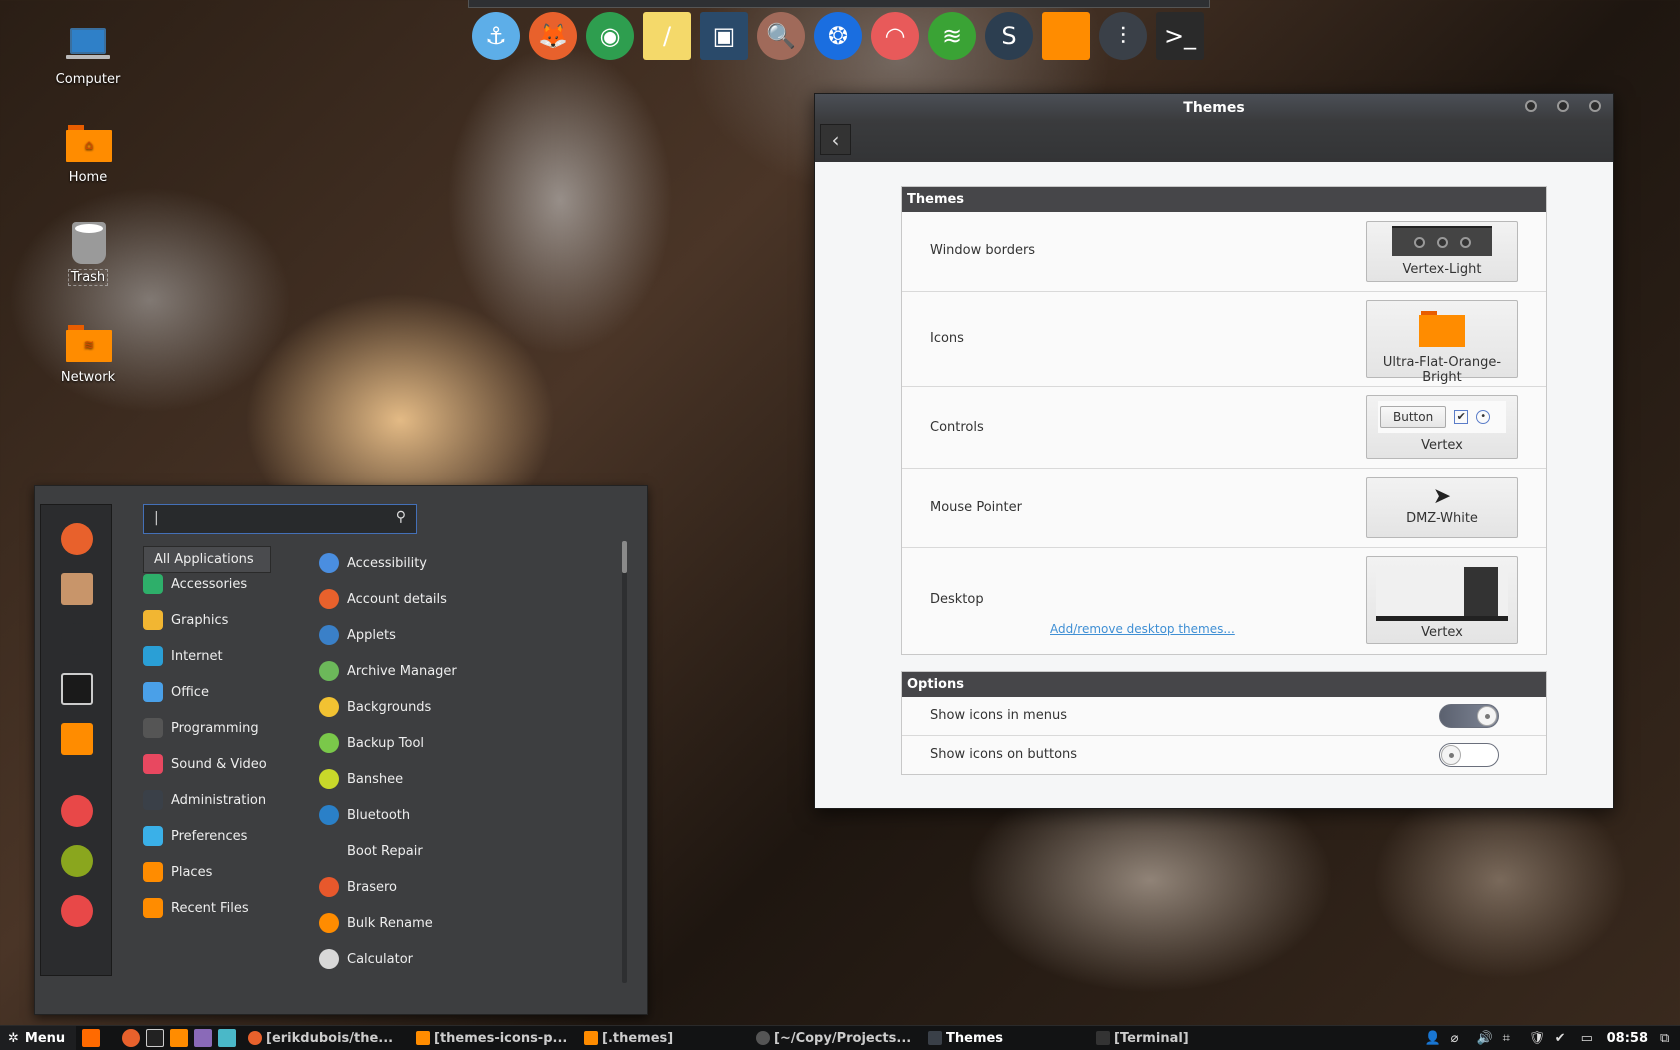 Image resolution: width=1680 pixels, height=1050 pixels. What do you see at coordinates (1066, 36) in the screenshot?
I see `dock-item-files` at bounding box center [1066, 36].